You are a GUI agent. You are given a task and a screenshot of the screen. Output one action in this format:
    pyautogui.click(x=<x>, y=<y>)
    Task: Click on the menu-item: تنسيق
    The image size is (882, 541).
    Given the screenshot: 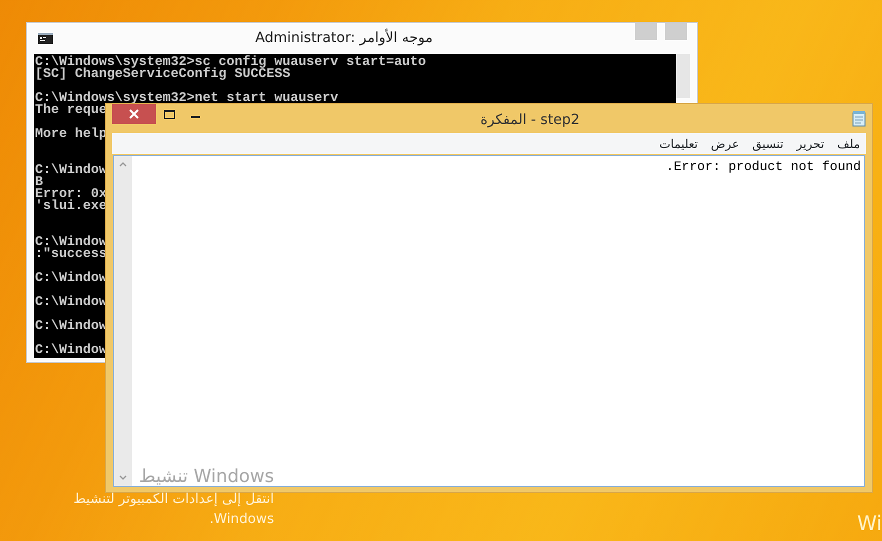 What is the action you would take?
    pyautogui.click(x=768, y=143)
    